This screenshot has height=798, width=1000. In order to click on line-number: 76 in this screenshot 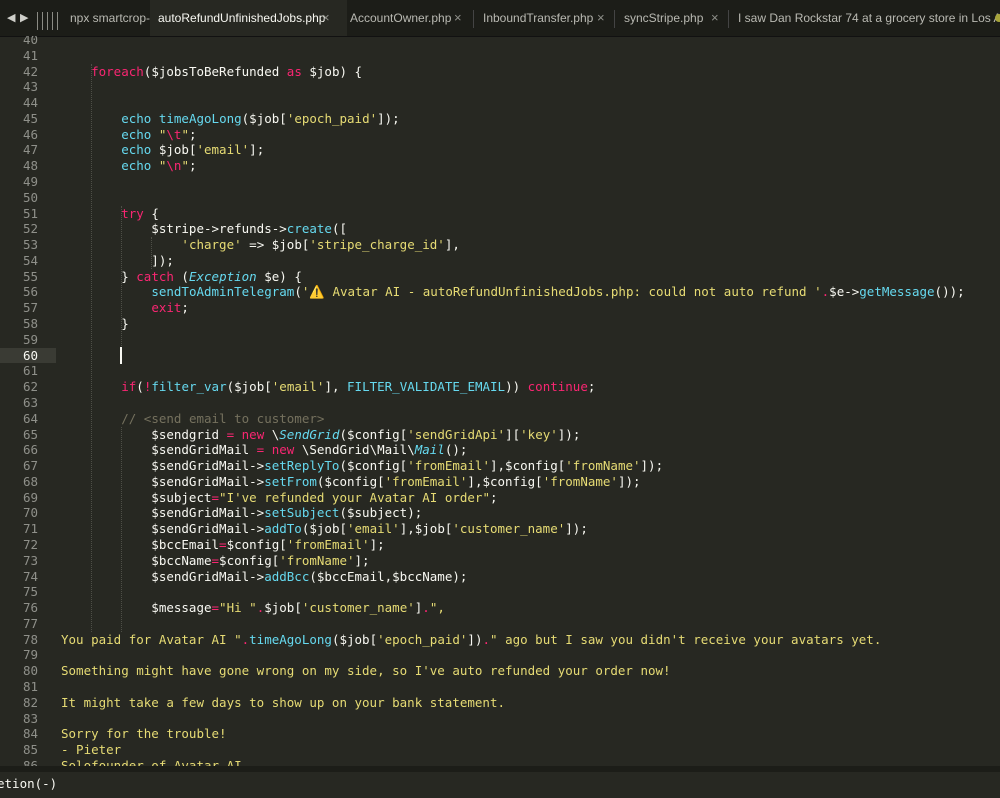, I will do `click(30, 608)`.